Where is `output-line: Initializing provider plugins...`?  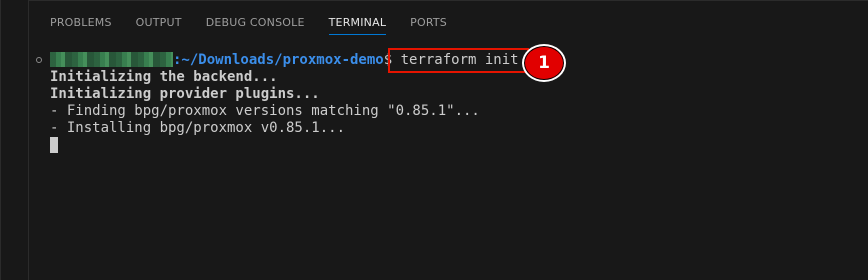 output-line: Initializing provider plugins... is located at coordinates (185, 94).